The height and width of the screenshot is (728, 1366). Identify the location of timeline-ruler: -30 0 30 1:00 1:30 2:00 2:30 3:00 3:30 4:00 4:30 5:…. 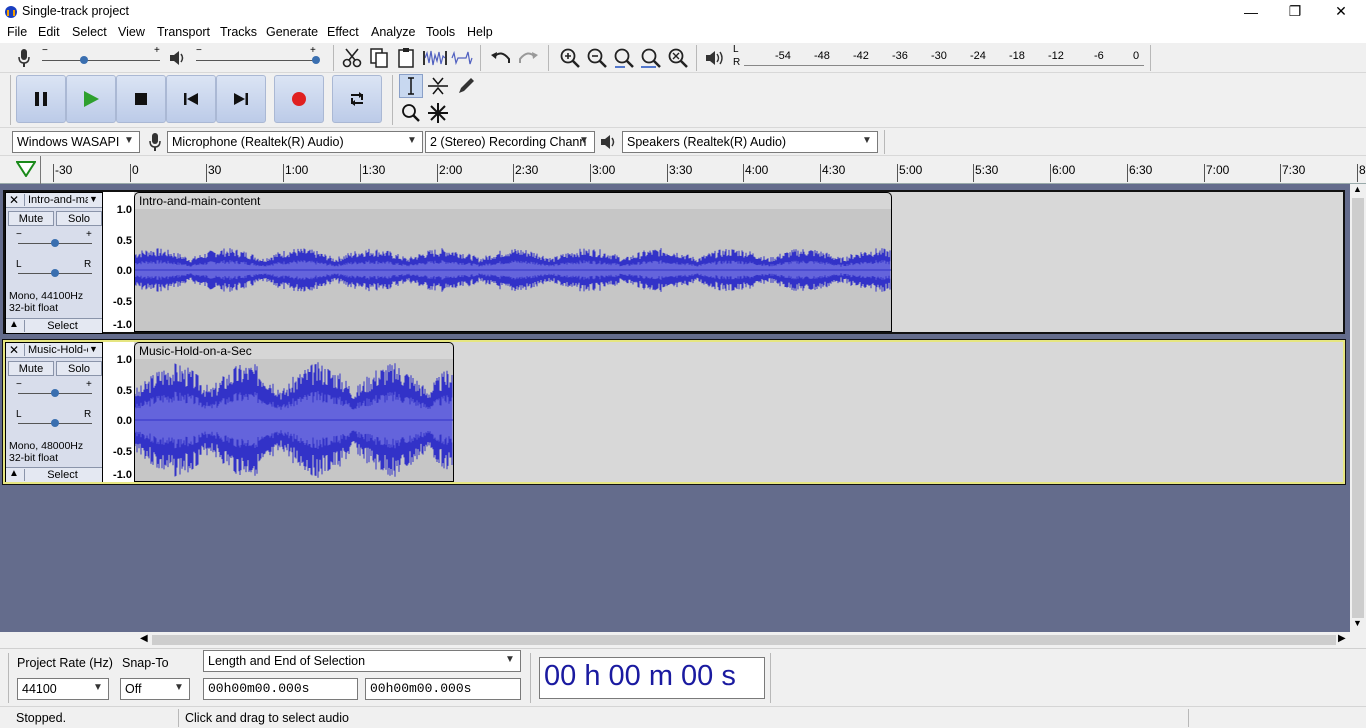
(683, 170).